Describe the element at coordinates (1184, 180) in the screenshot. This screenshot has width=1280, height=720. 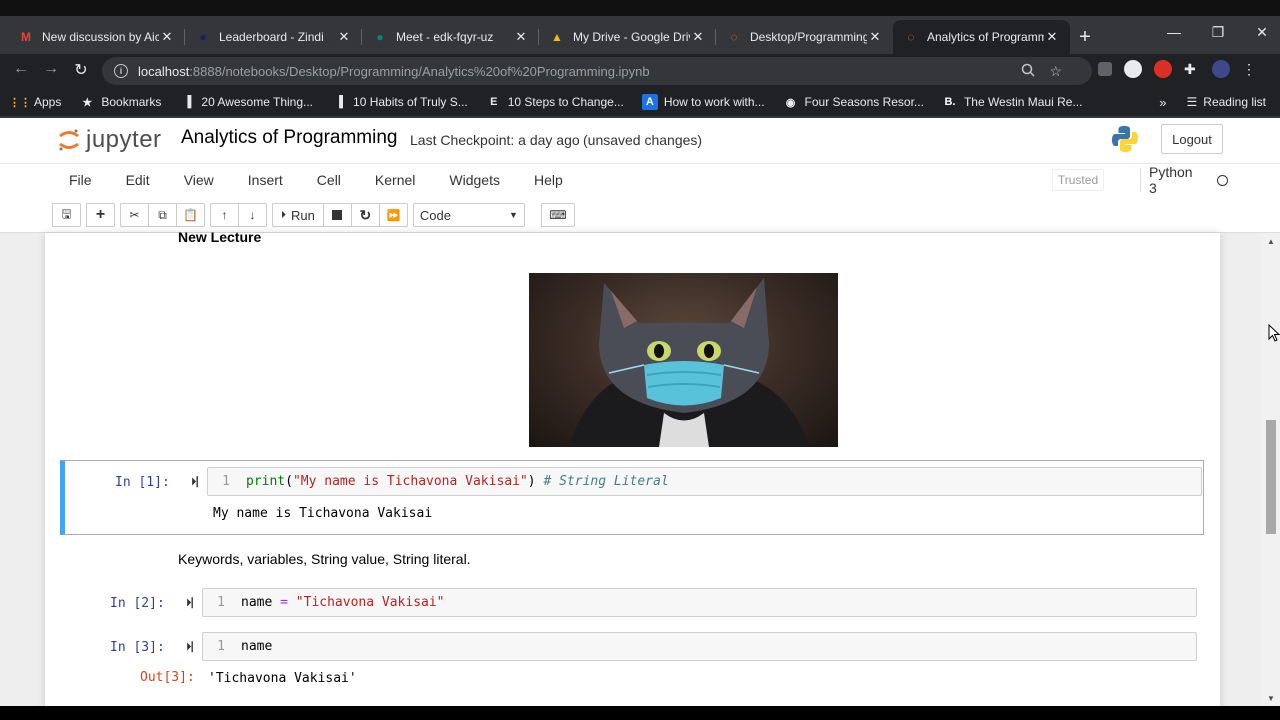
I see `kernel-indicator: Python 3` at that location.